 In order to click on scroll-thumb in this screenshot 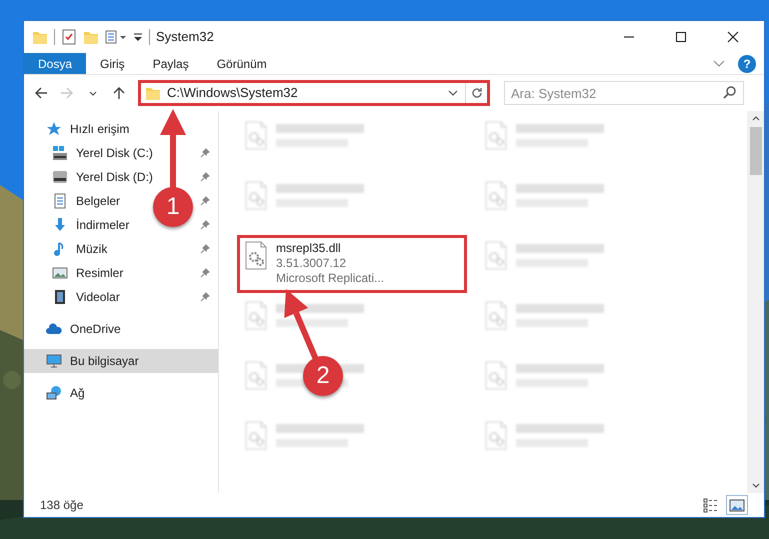, I will do `click(756, 151)`.